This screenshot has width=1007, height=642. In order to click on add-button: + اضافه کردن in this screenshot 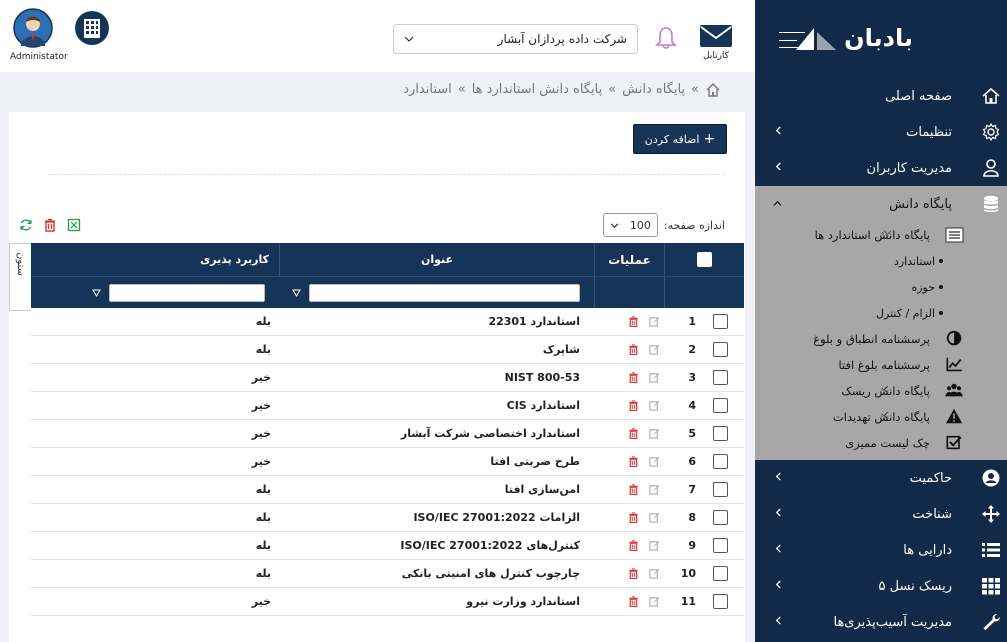, I will do `click(680, 139)`.